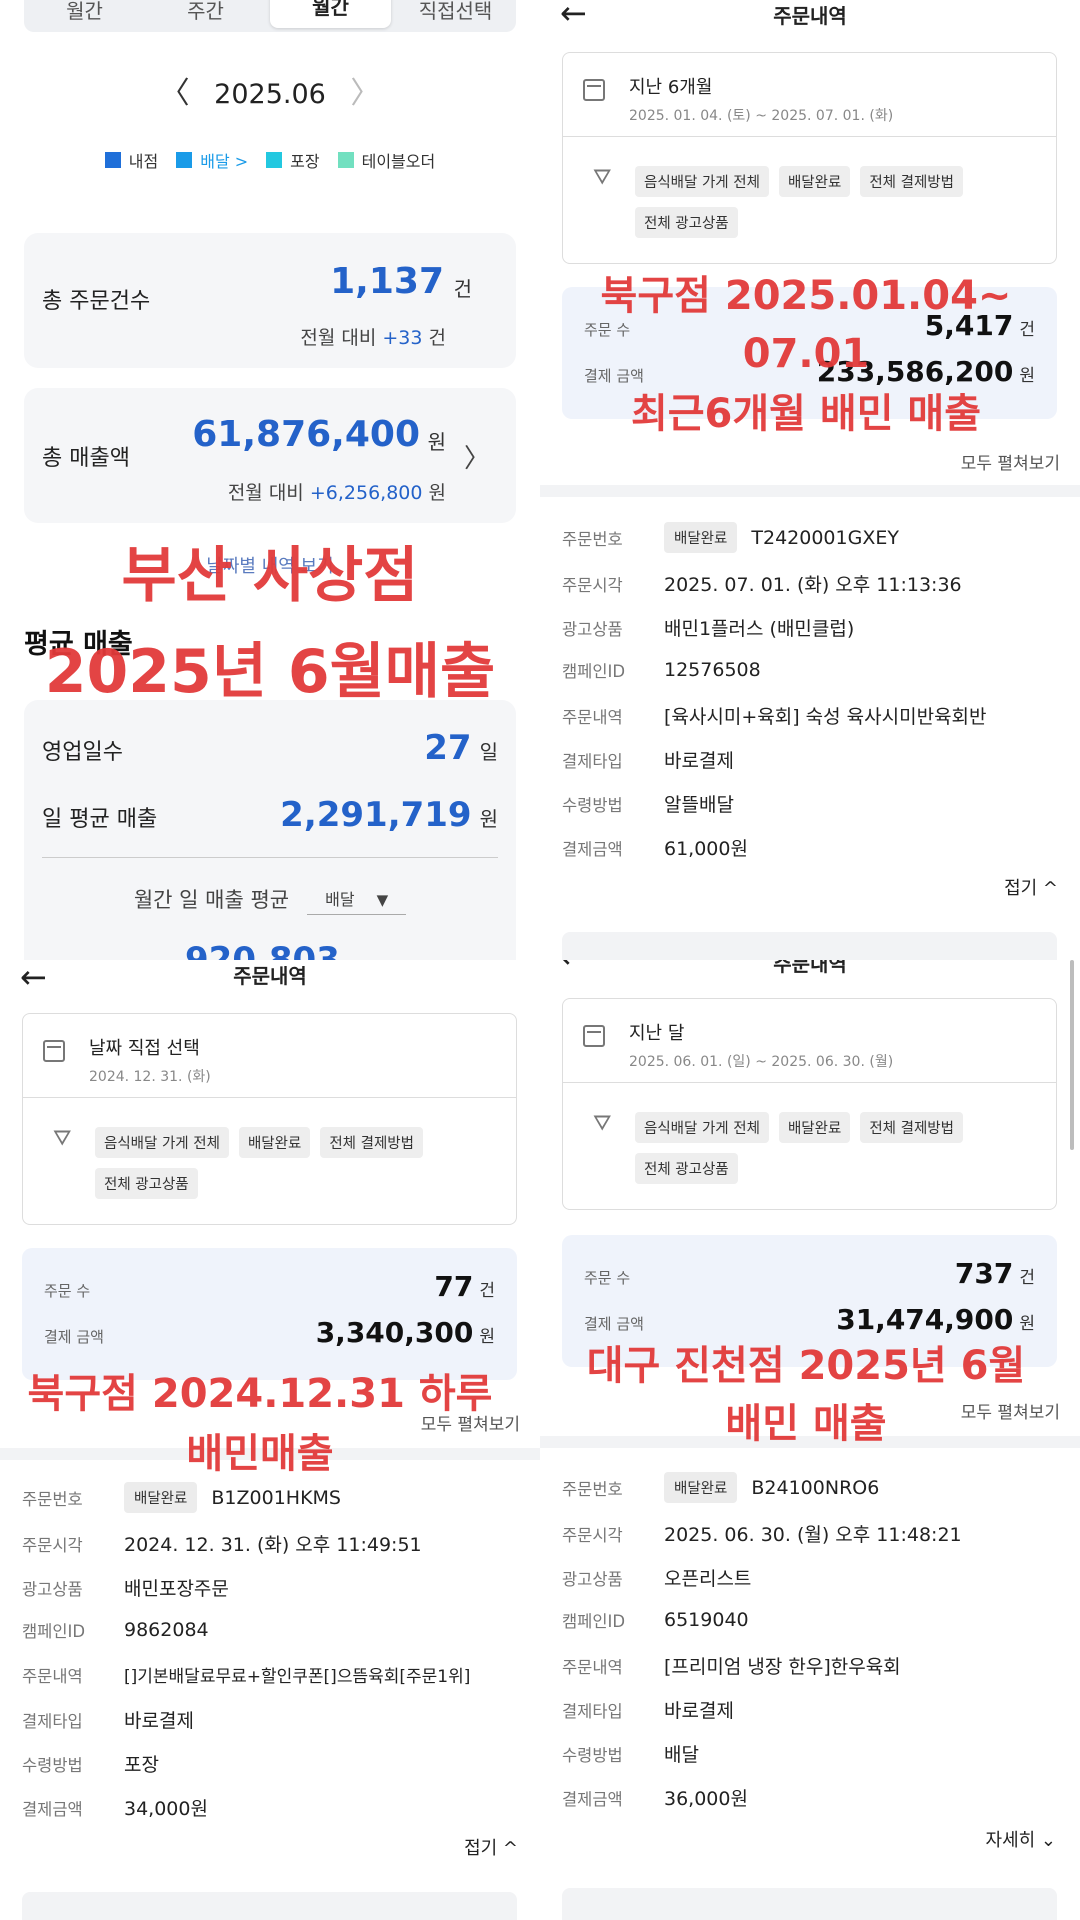 Image resolution: width=1080 pixels, height=1920 pixels. Describe the element at coordinates (141, 1765) in the screenshot. I see `receive-method: 포장` at that location.